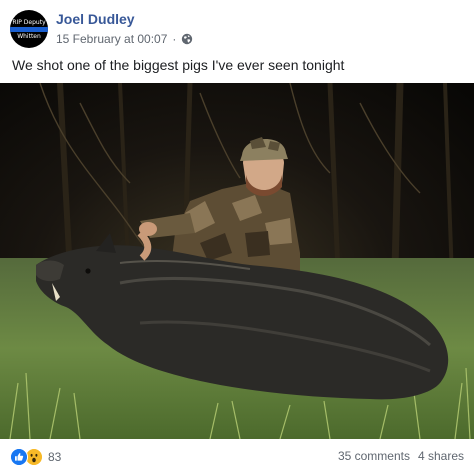  I want to click on shares-link: 4 shares, so click(441, 456).